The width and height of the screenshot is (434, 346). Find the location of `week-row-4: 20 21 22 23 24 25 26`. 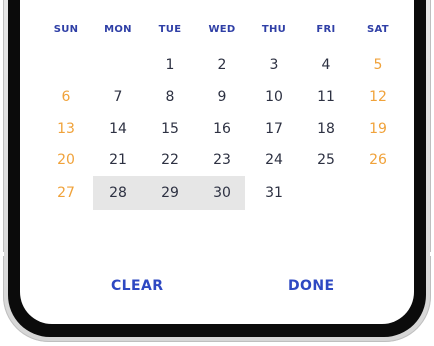

week-row-4: 20 21 22 23 24 25 26 is located at coordinates (222, 160).